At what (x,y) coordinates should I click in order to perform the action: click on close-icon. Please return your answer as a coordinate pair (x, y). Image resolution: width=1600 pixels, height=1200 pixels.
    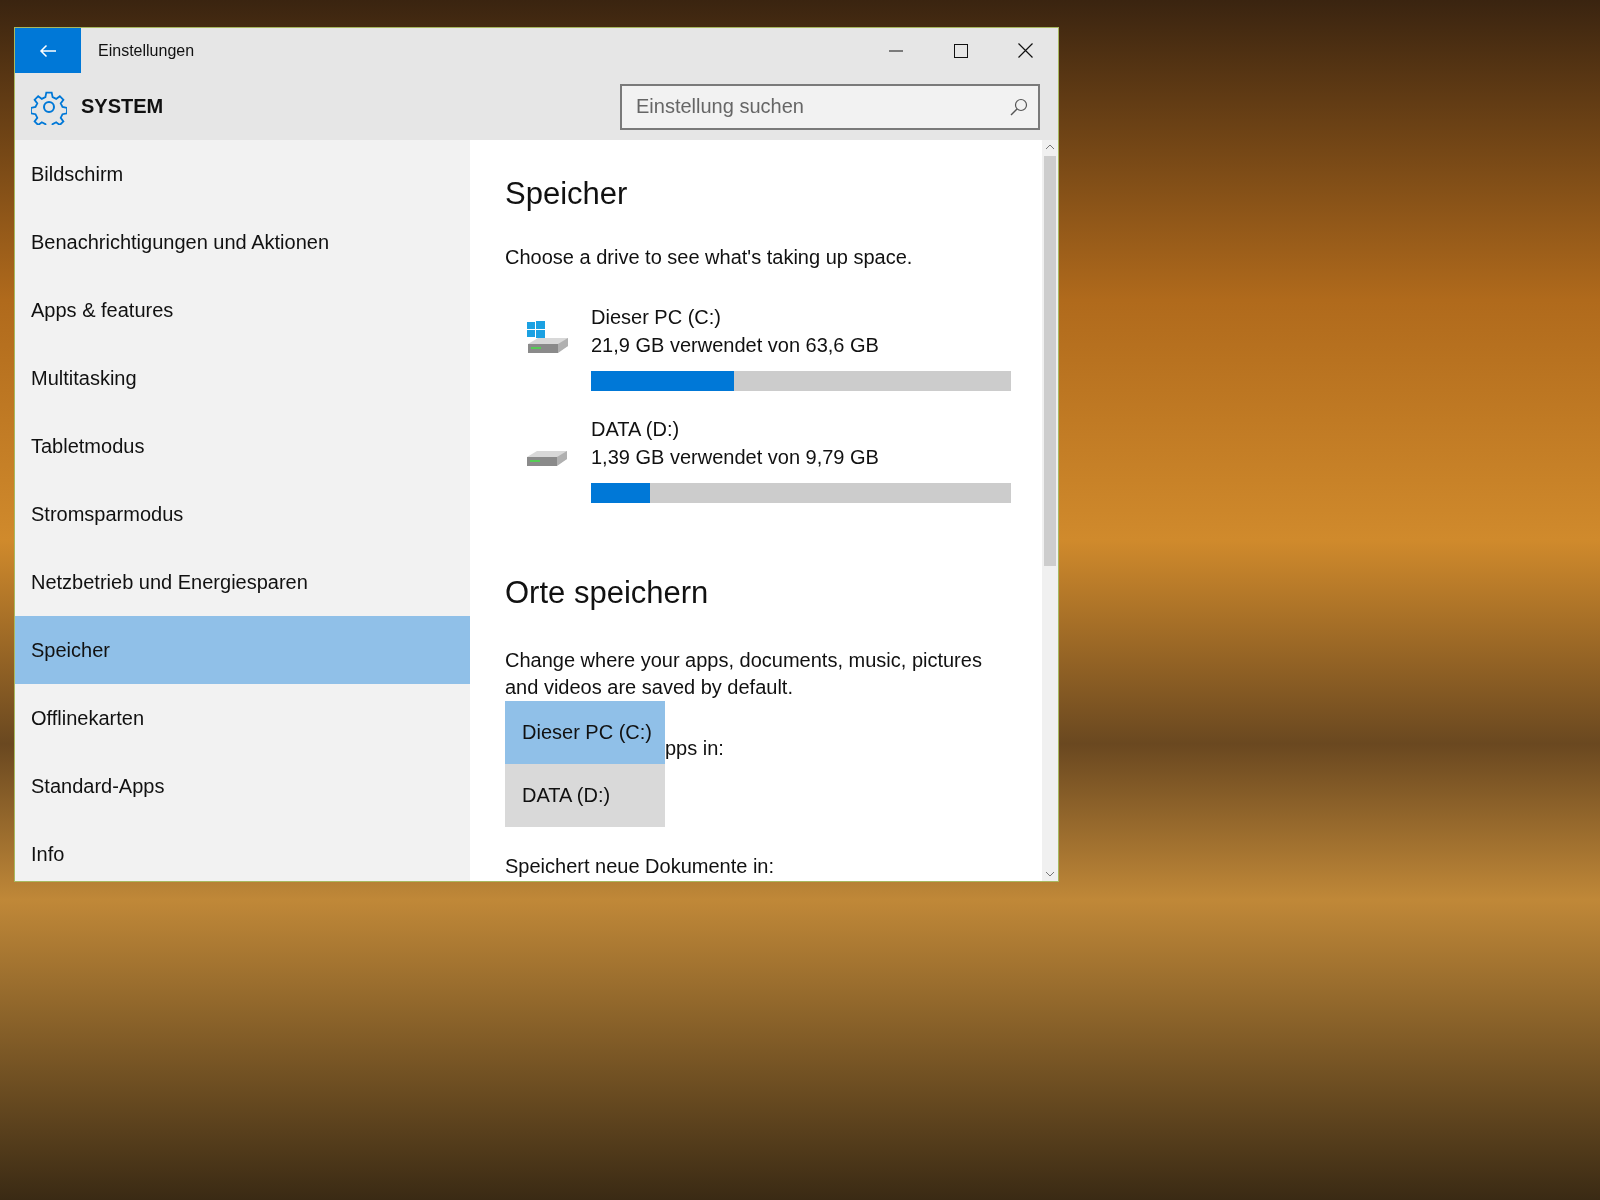
    Looking at the image, I should click on (1025, 50).